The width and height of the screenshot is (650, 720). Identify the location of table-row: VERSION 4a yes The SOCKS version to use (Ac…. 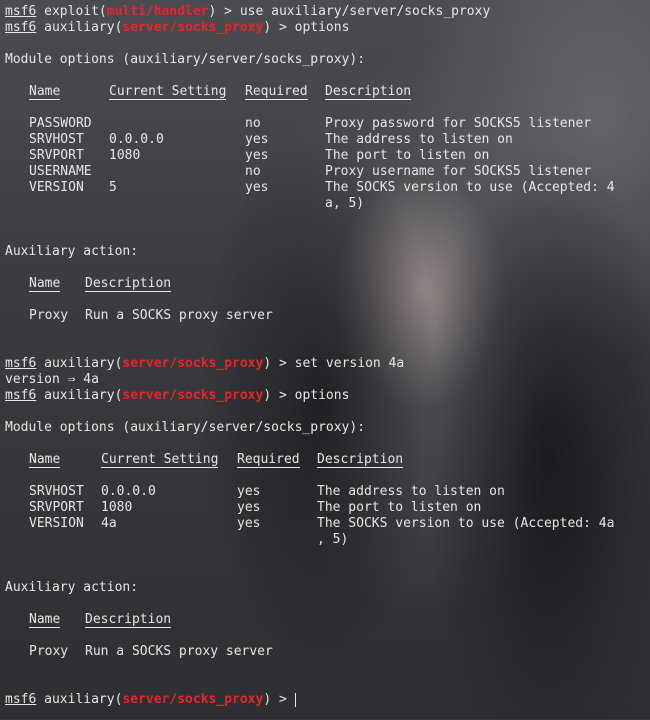
(322, 523).